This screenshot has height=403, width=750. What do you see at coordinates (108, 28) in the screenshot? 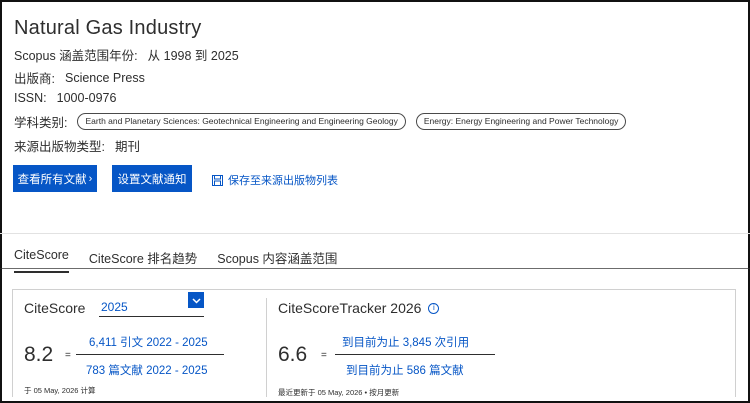
I see `source-title: Natural Gas Industry` at bounding box center [108, 28].